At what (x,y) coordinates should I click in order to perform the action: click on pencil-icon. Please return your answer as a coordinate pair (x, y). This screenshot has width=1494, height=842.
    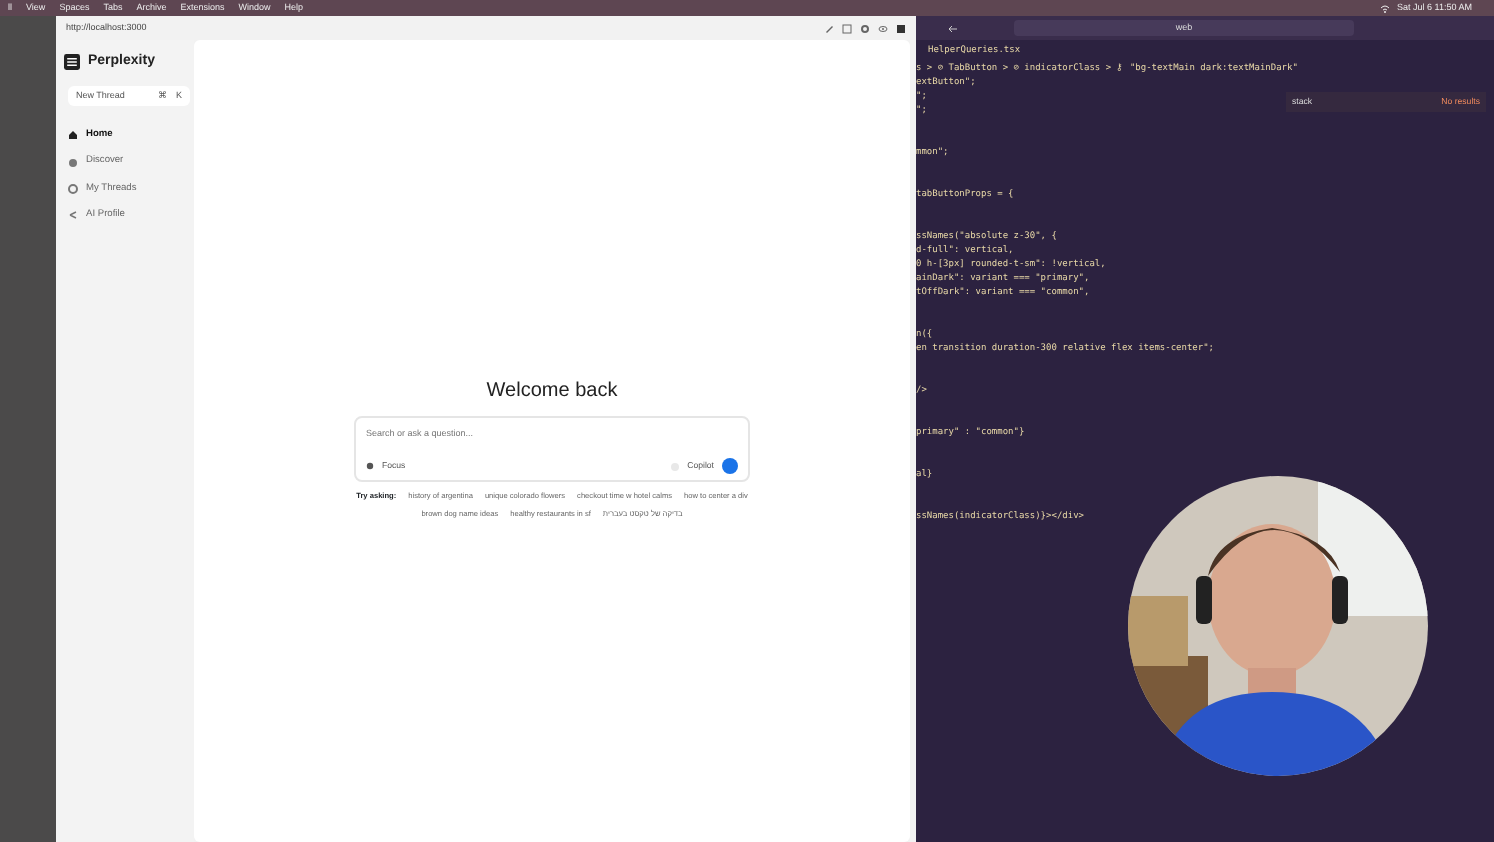
    Looking at the image, I should click on (829, 28).